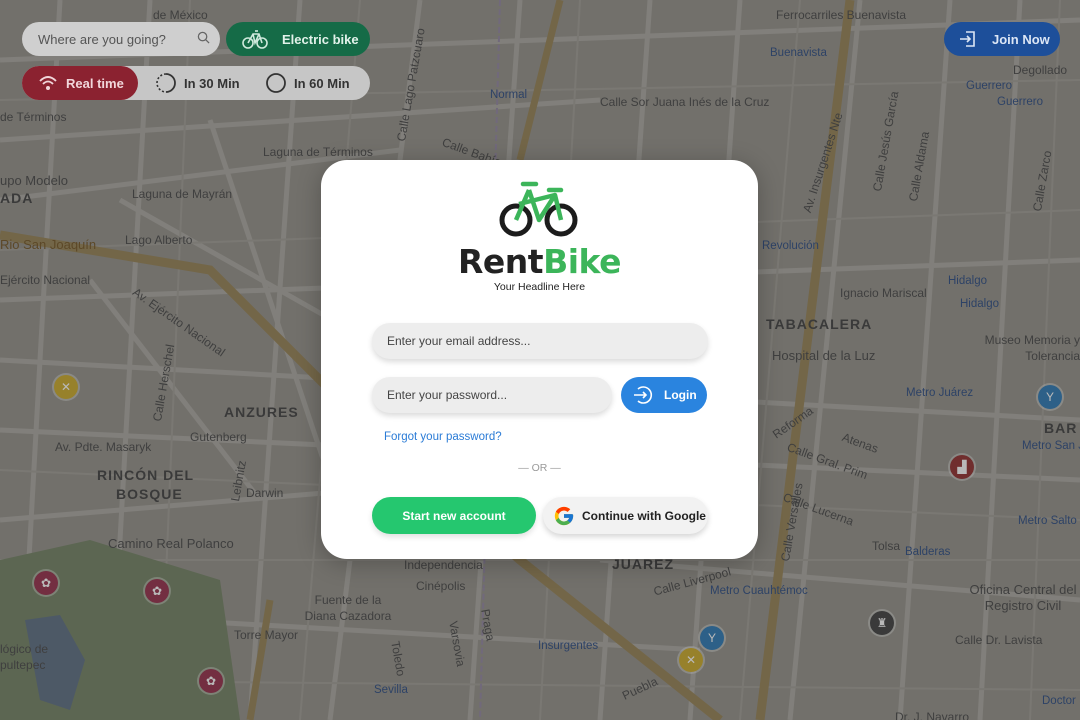  What do you see at coordinates (203, 37) in the screenshot?
I see `search-icon` at bounding box center [203, 37].